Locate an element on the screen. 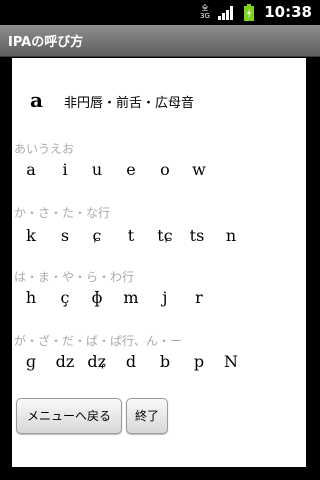 This screenshot has height=480, width=320. ipa-symbol-button: dʑ is located at coordinates (97, 361).